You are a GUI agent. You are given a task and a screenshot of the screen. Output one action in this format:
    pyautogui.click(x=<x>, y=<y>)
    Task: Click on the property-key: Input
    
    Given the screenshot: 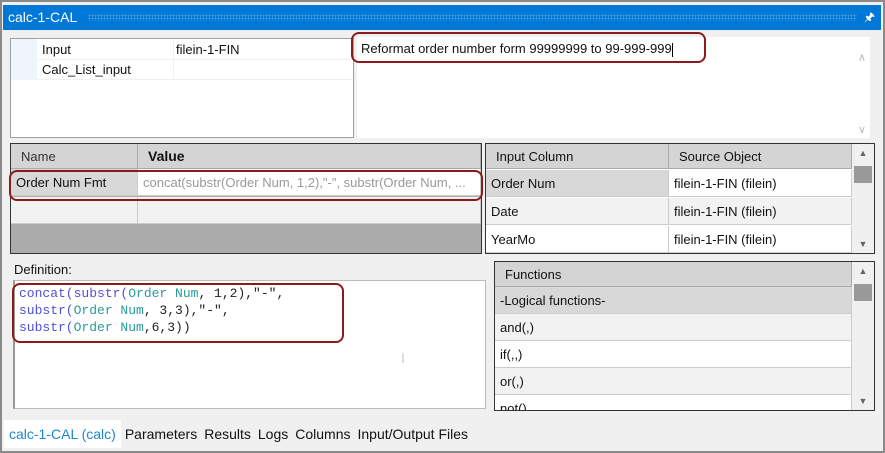 What is the action you would take?
    pyautogui.click(x=56, y=49)
    